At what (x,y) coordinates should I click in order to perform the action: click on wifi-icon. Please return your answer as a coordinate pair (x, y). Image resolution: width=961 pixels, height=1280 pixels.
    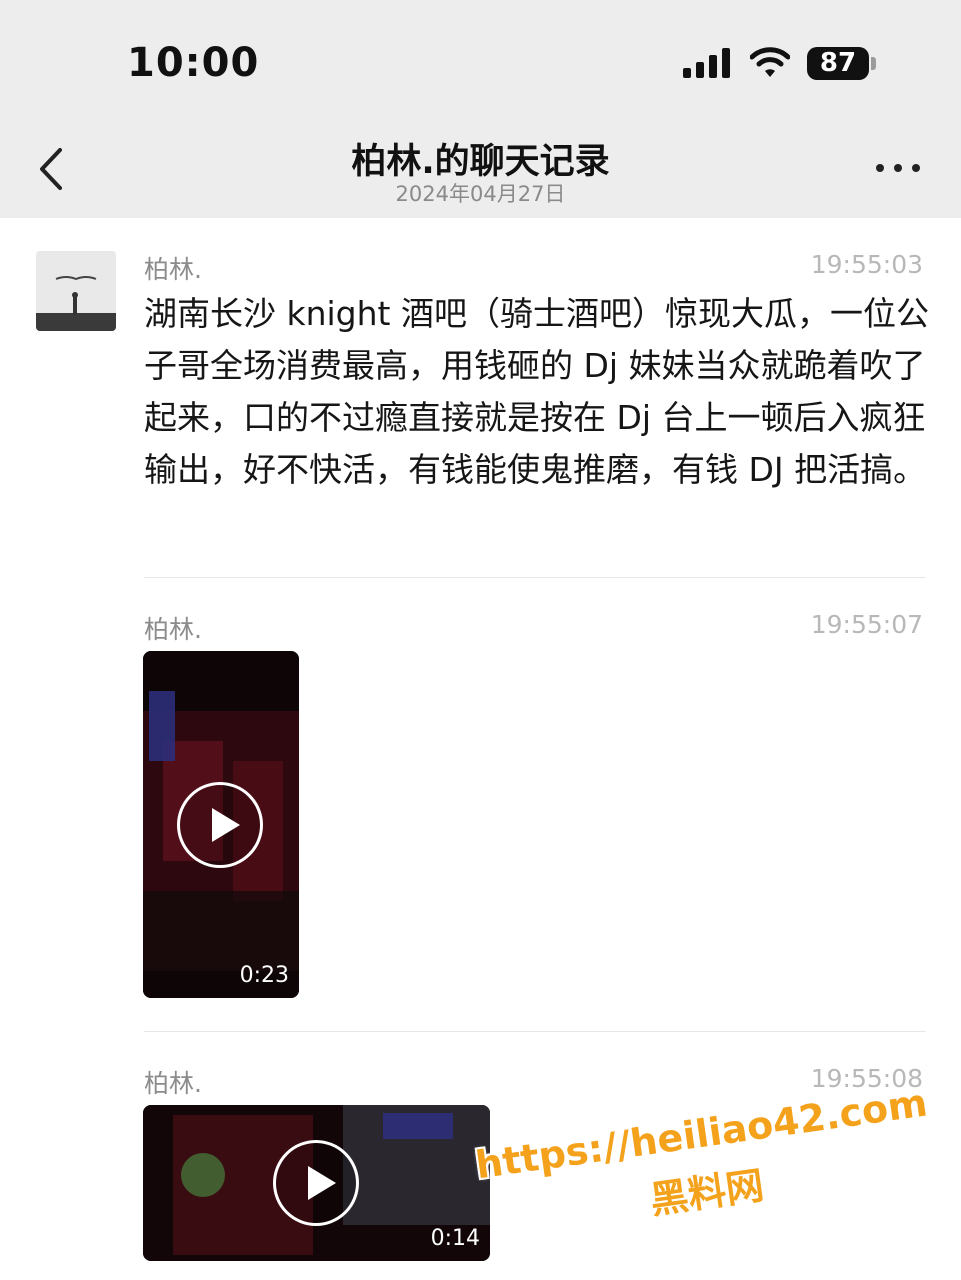
    Looking at the image, I should click on (770, 62).